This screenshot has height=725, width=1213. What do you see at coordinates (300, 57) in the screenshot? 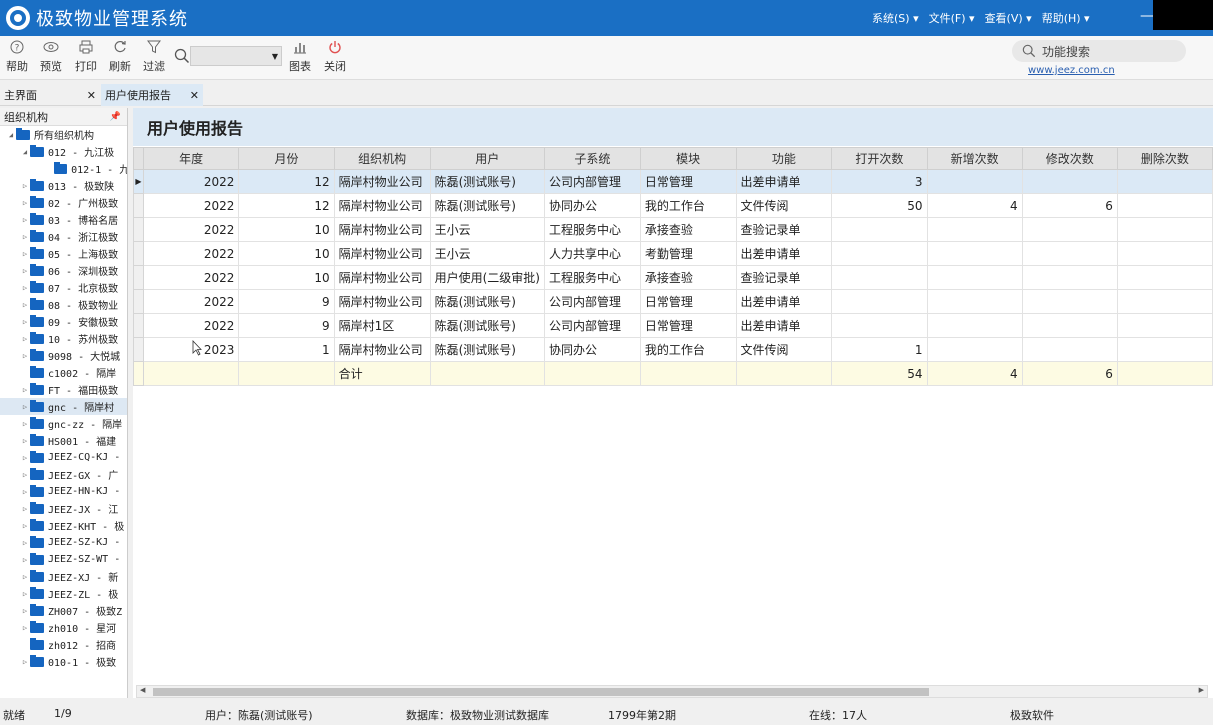
I see `chart-button: 图表` at bounding box center [300, 57].